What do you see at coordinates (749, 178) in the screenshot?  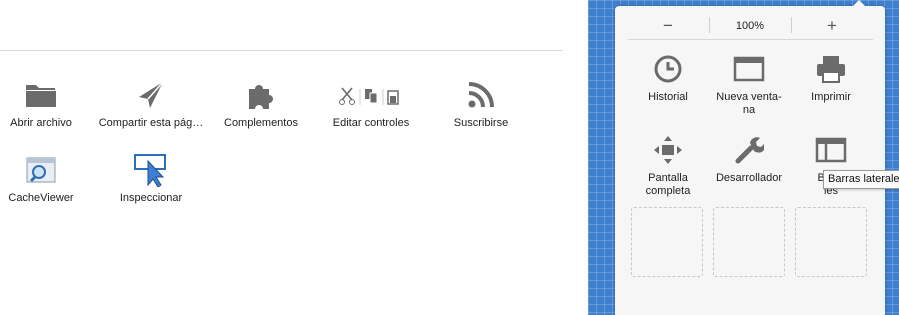 I see `panel-item-label: Desarrollador` at bounding box center [749, 178].